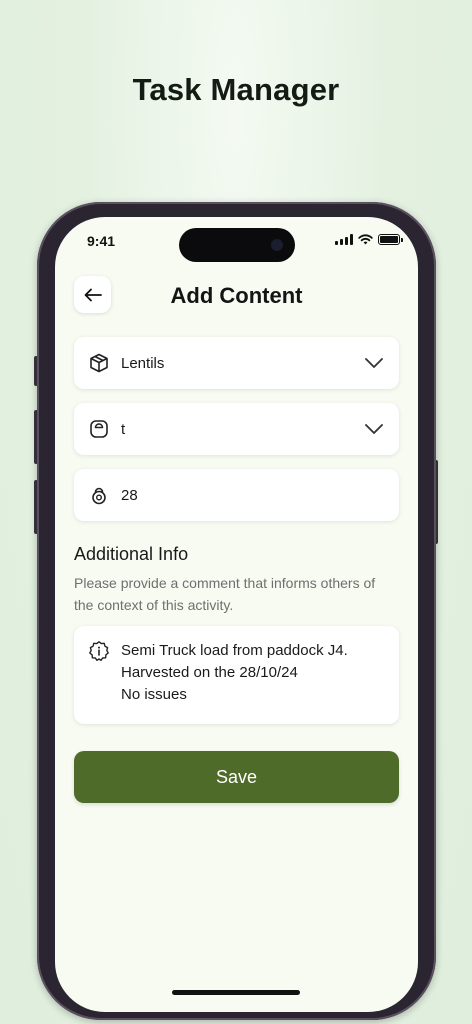  What do you see at coordinates (236, 495) in the screenshot?
I see `quantity-input: 28` at bounding box center [236, 495].